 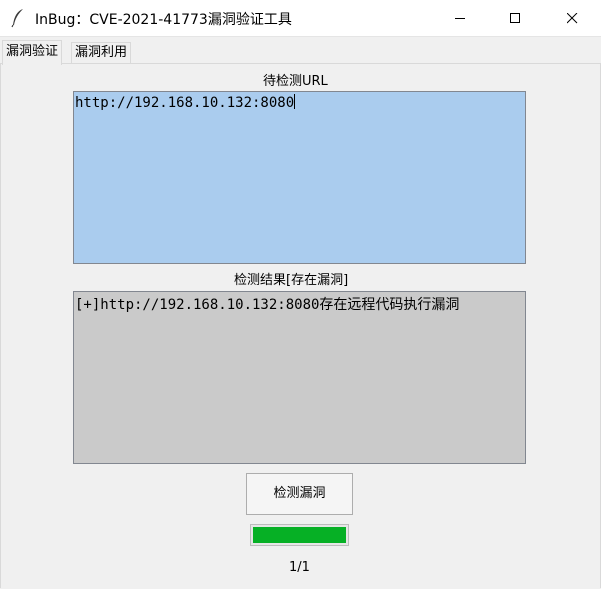 What do you see at coordinates (295, 81) in the screenshot?
I see `url-label: 待检测URL` at bounding box center [295, 81].